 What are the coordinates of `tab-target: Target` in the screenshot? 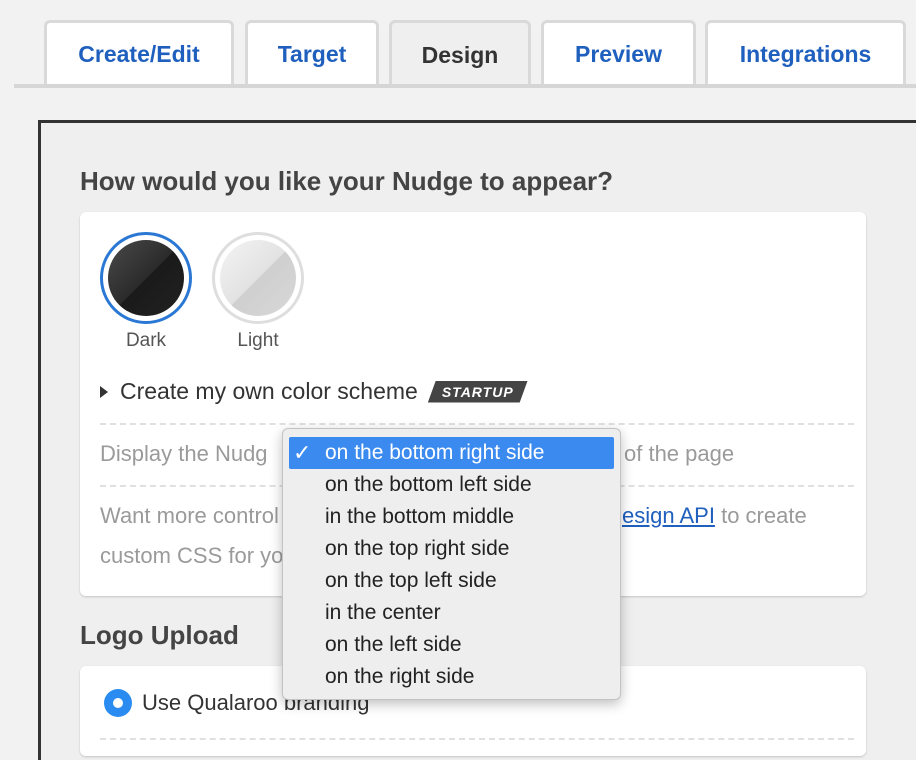 It's located at (312, 53).